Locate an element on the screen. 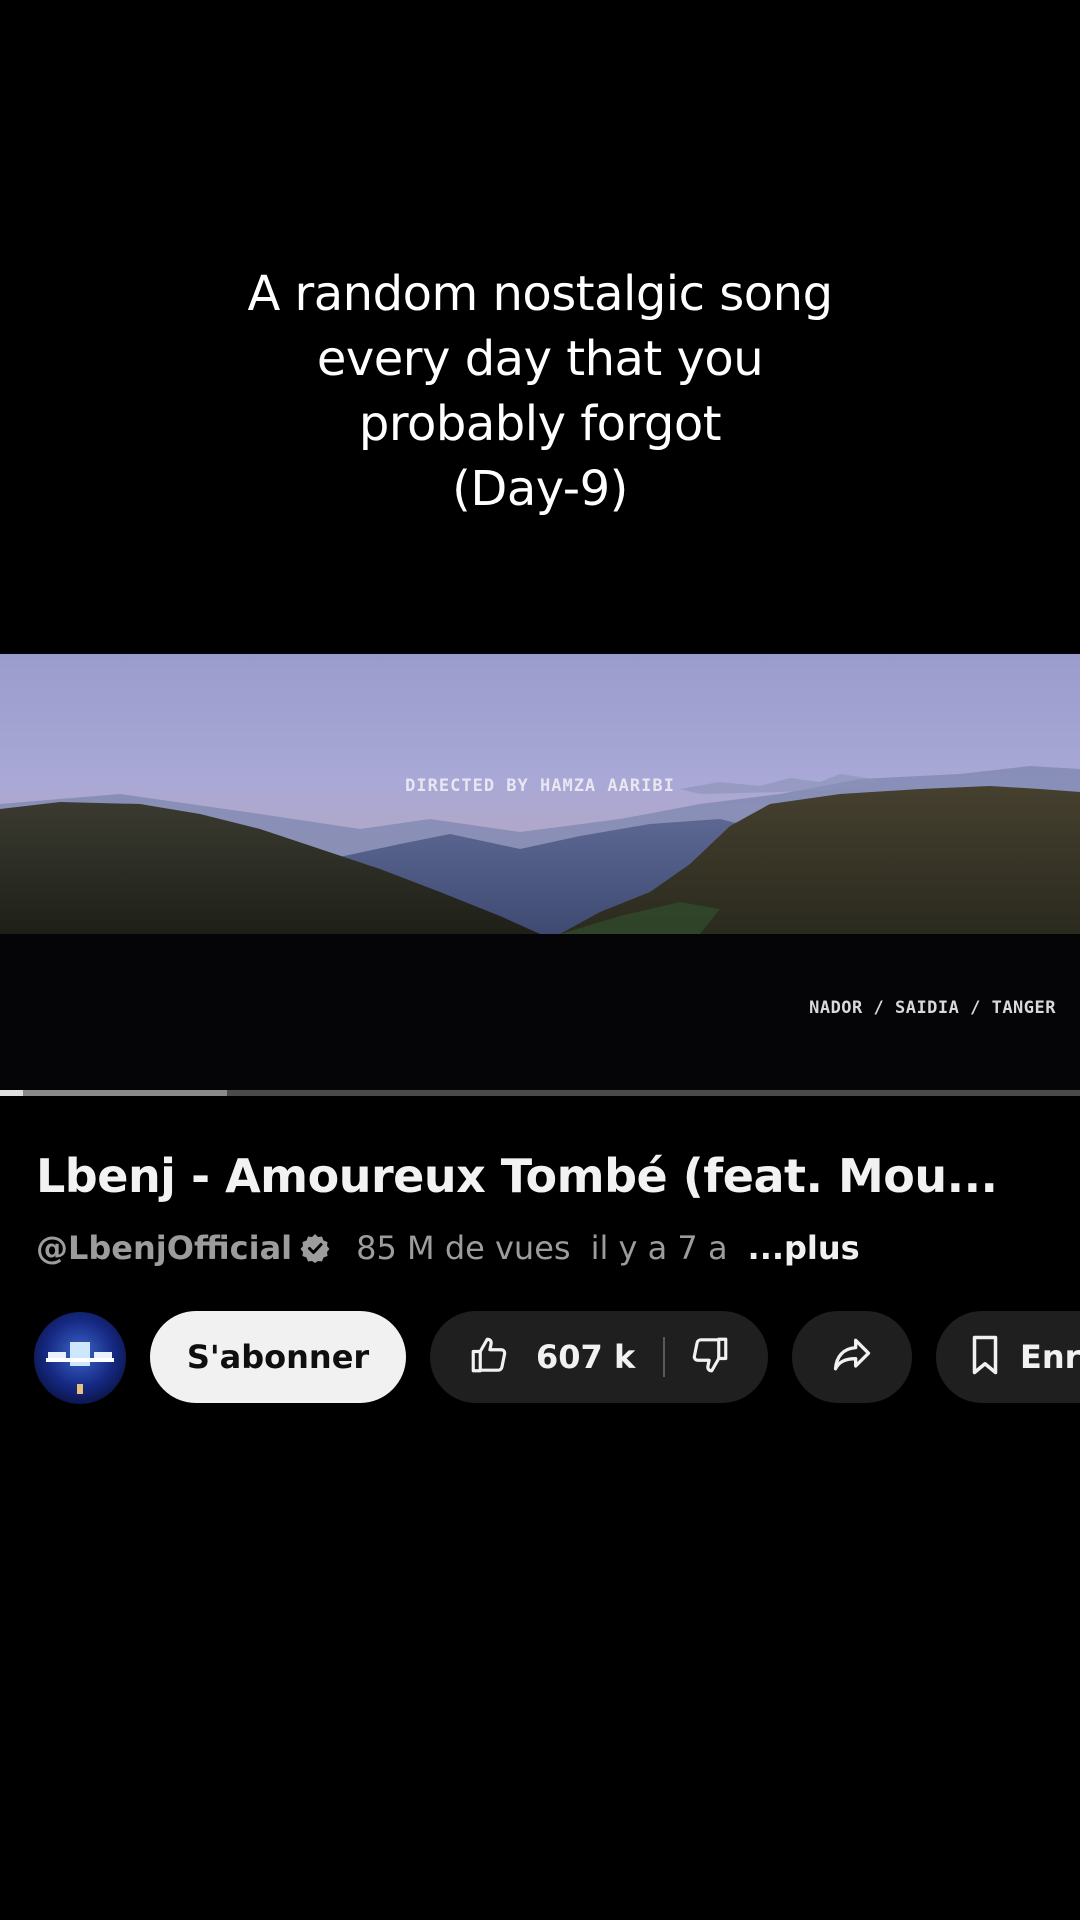 The image size is (1080, 1920). share-button is located at coordinates (852, 1357).